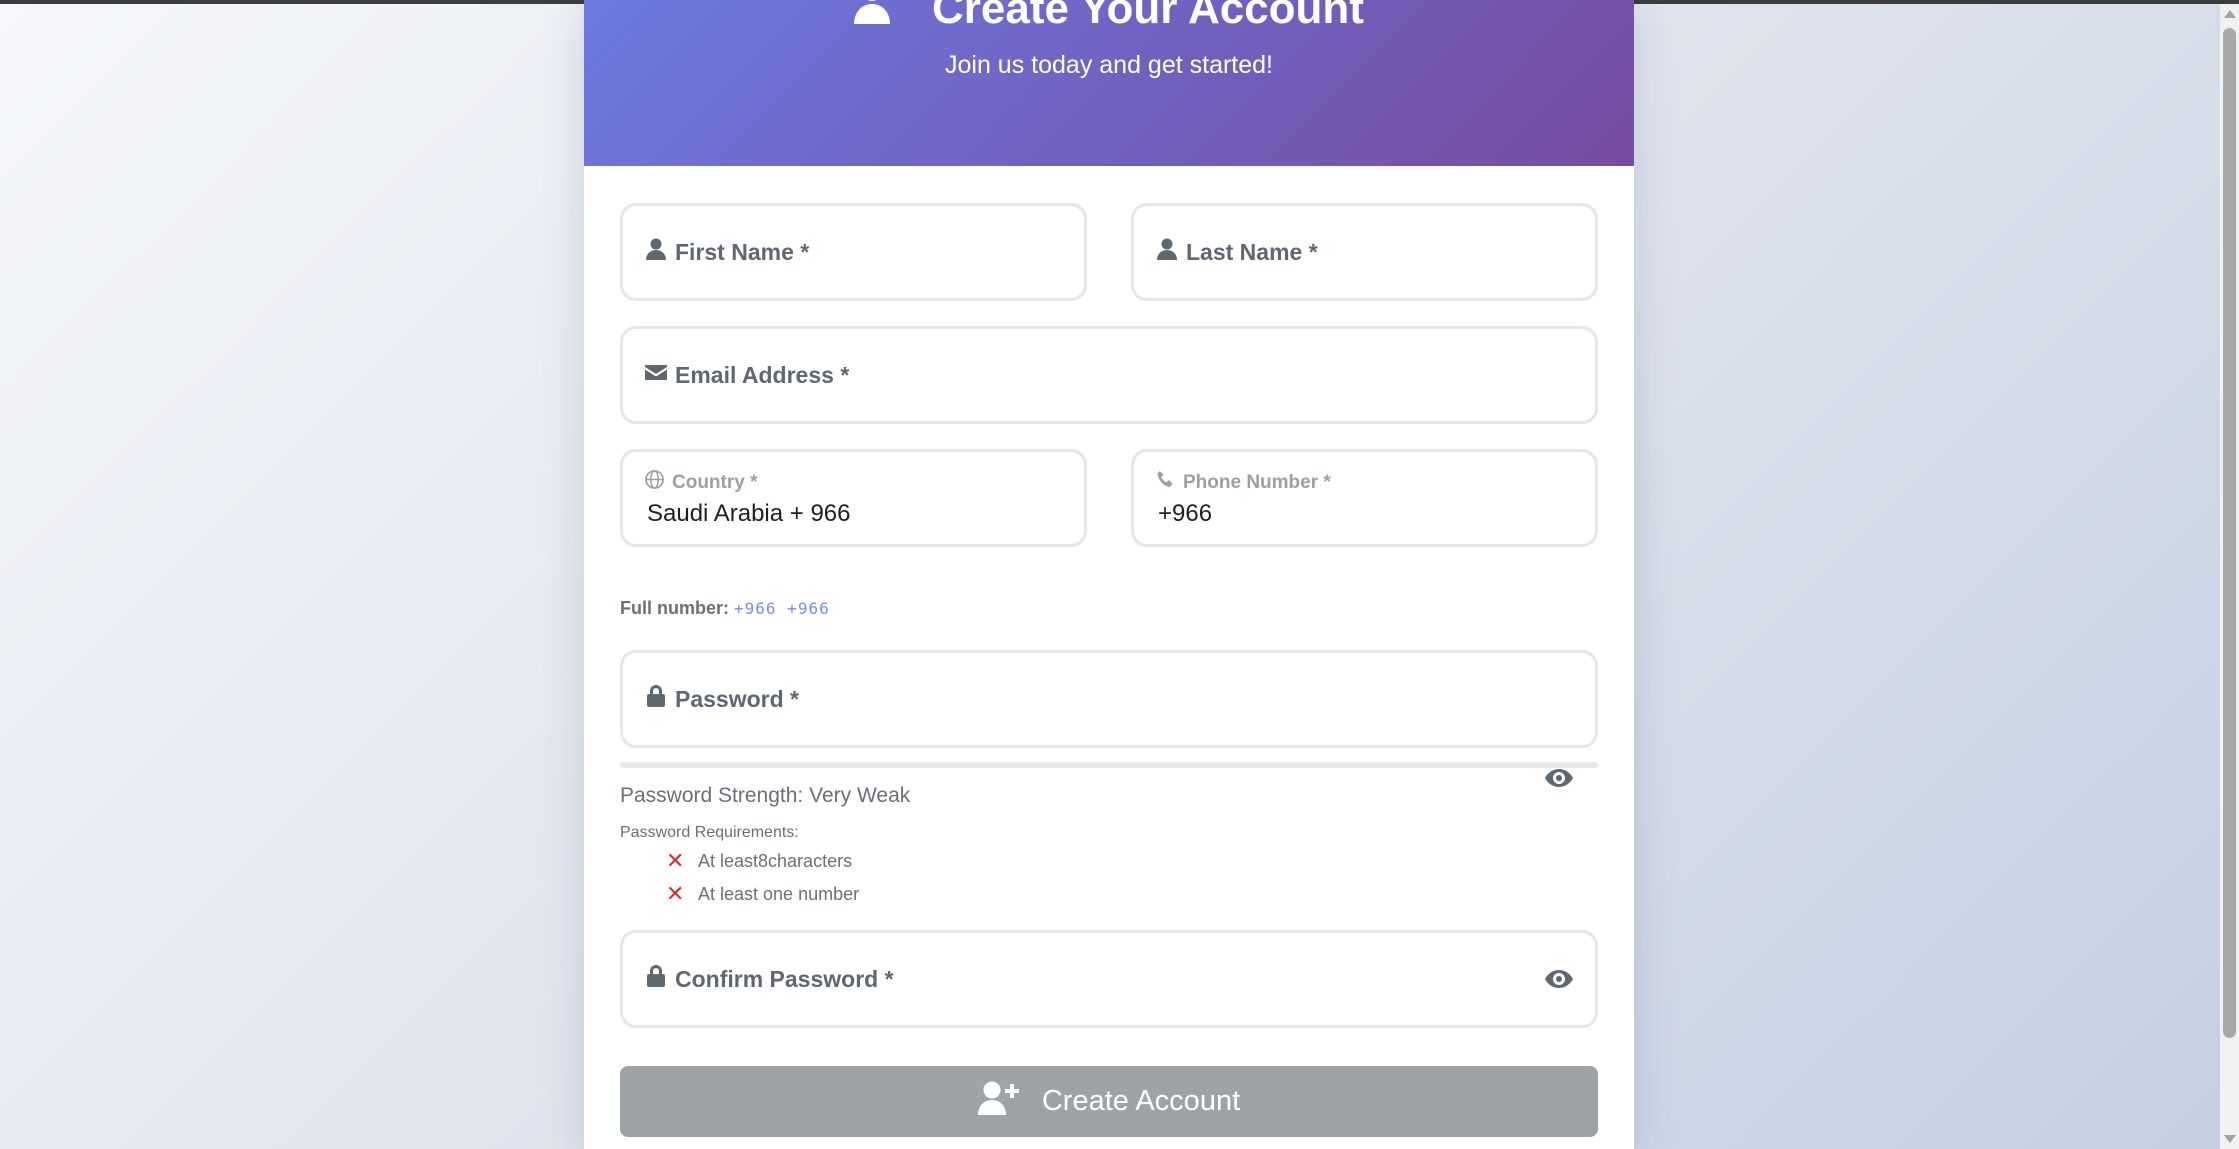  I want to click on requirement-item: ✕ At least one number, so click(762, 894).